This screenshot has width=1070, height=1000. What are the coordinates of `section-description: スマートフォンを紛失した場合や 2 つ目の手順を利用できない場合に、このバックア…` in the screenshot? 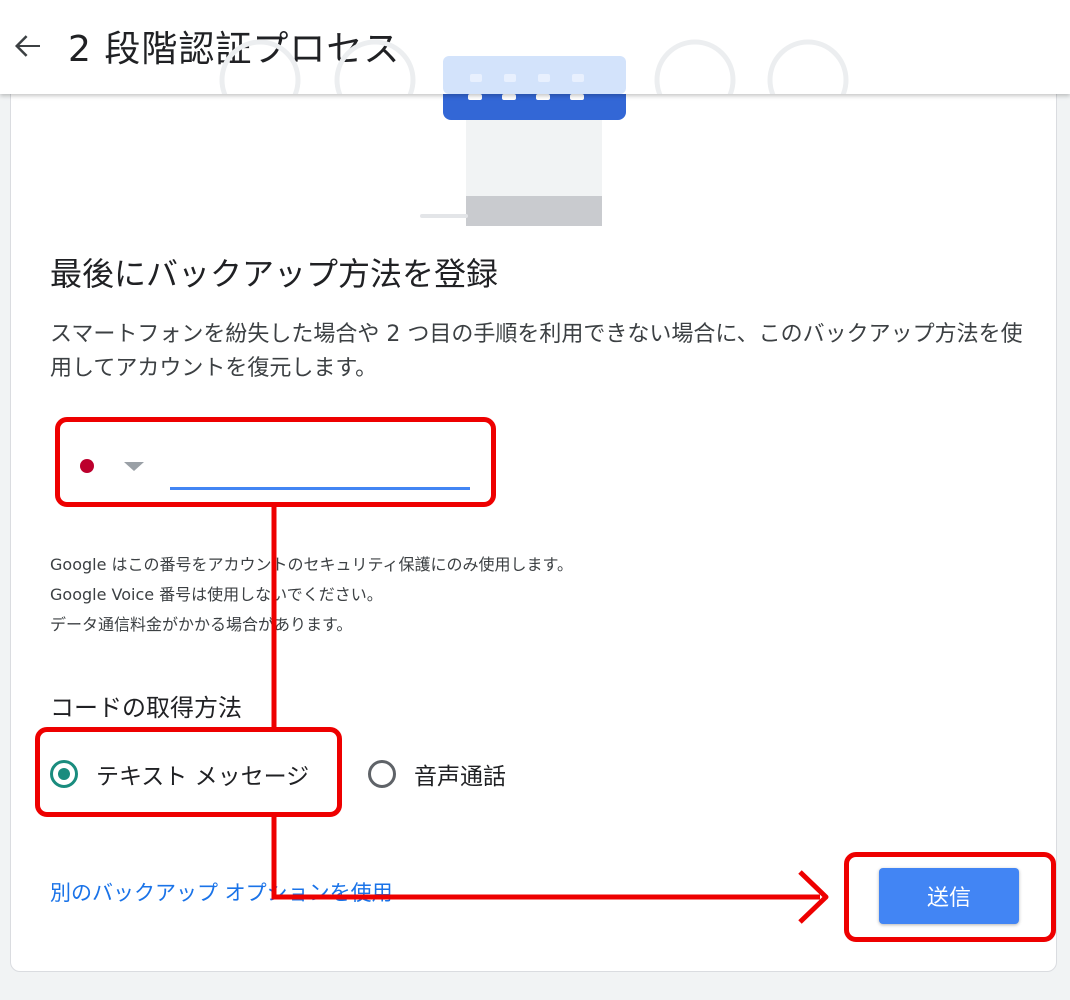 It's located at (536, 351).